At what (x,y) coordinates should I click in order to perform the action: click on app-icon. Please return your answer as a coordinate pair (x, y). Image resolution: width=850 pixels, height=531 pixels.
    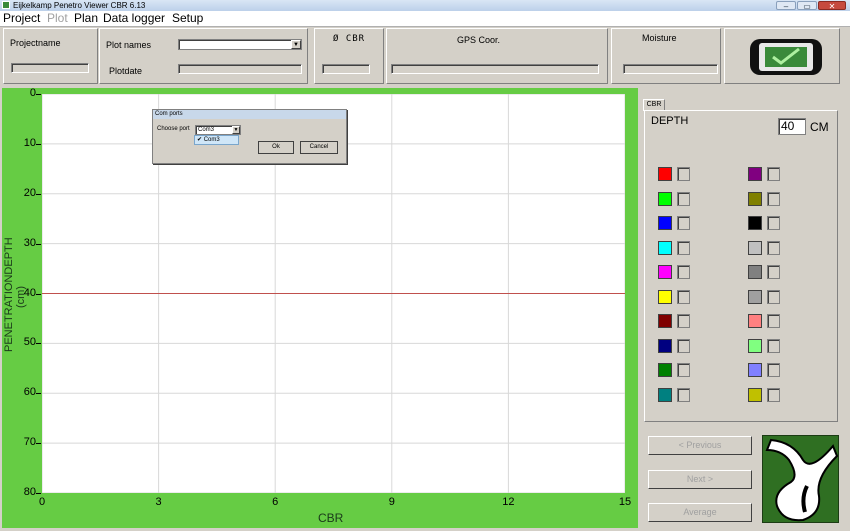
    Looking at the image, I should click on (6, 5).